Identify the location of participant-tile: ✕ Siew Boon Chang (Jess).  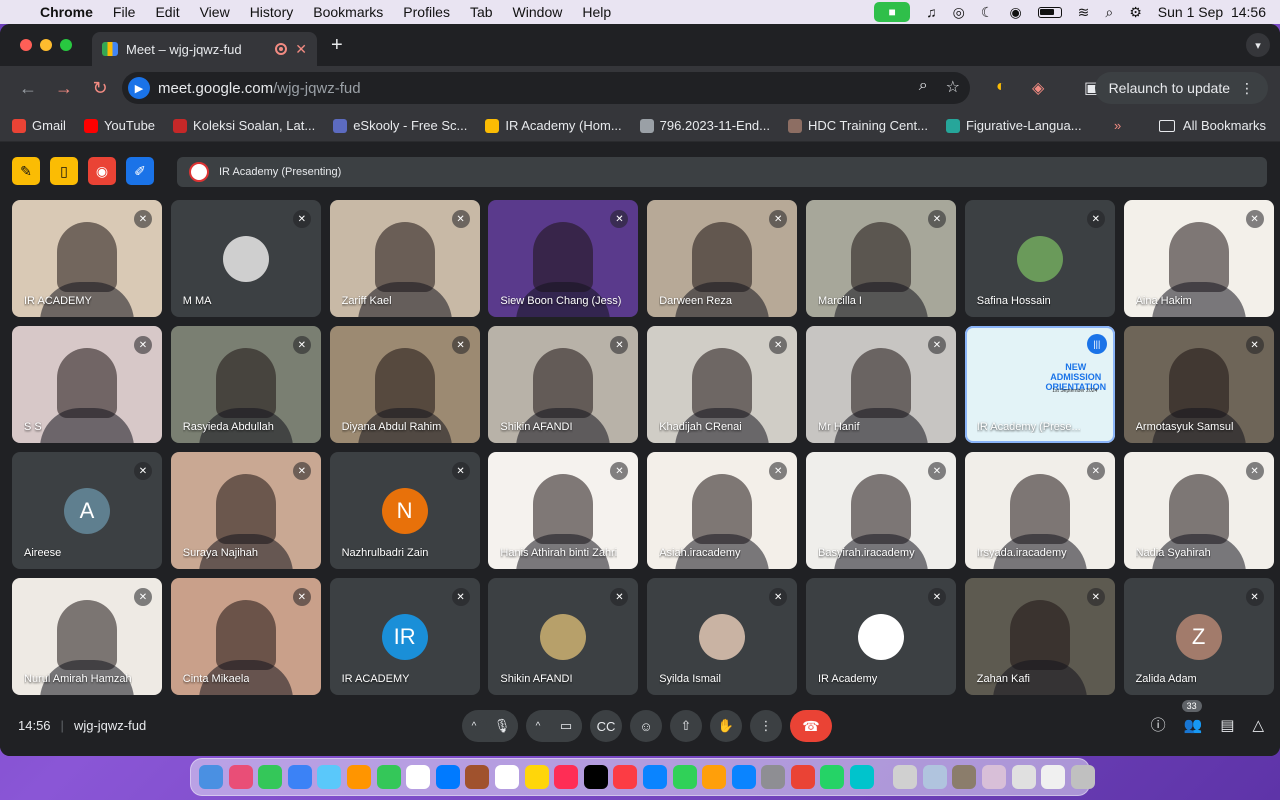
(563, 258).